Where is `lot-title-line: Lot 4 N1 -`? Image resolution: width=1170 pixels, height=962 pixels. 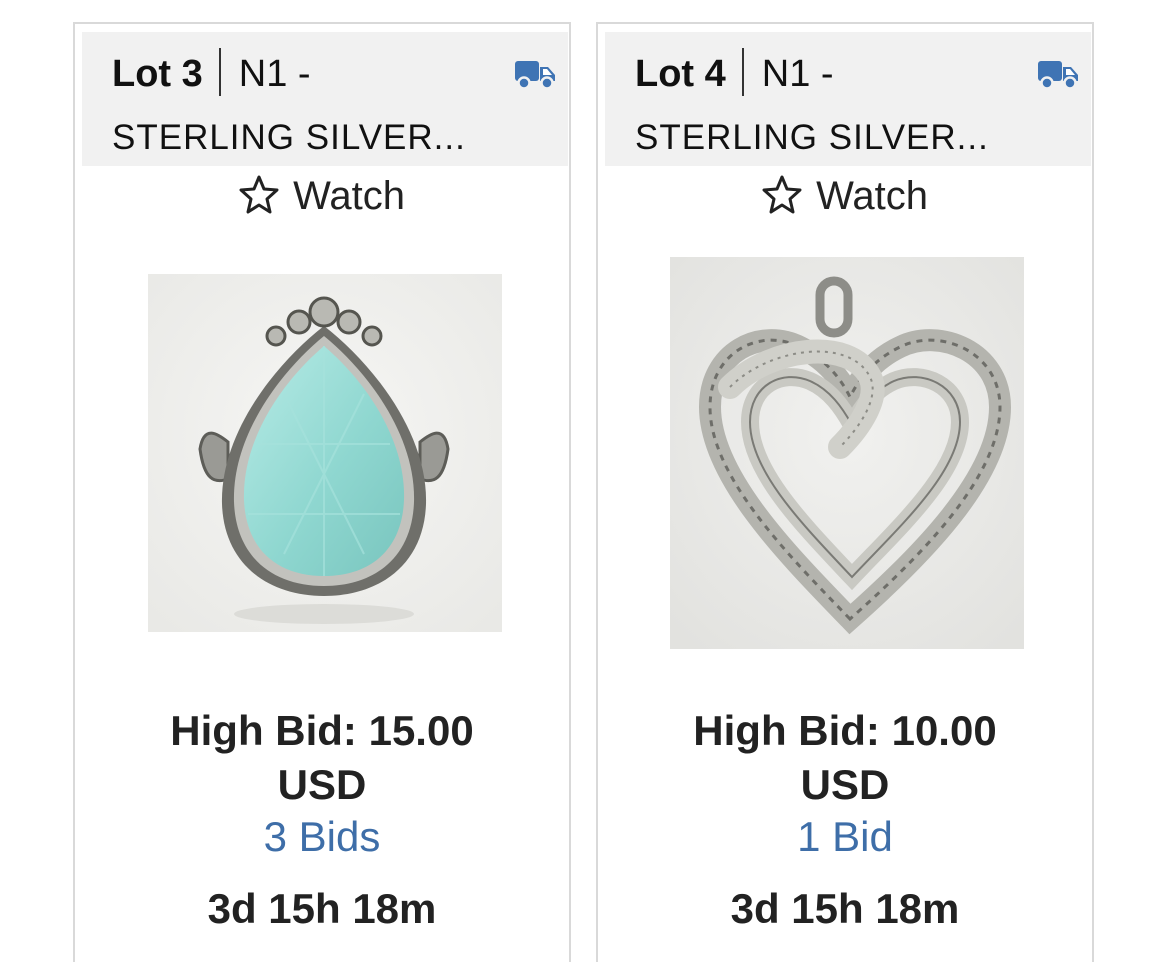
lot-title-line: Lot 4 N1 - is located at coordinates (734, 74).